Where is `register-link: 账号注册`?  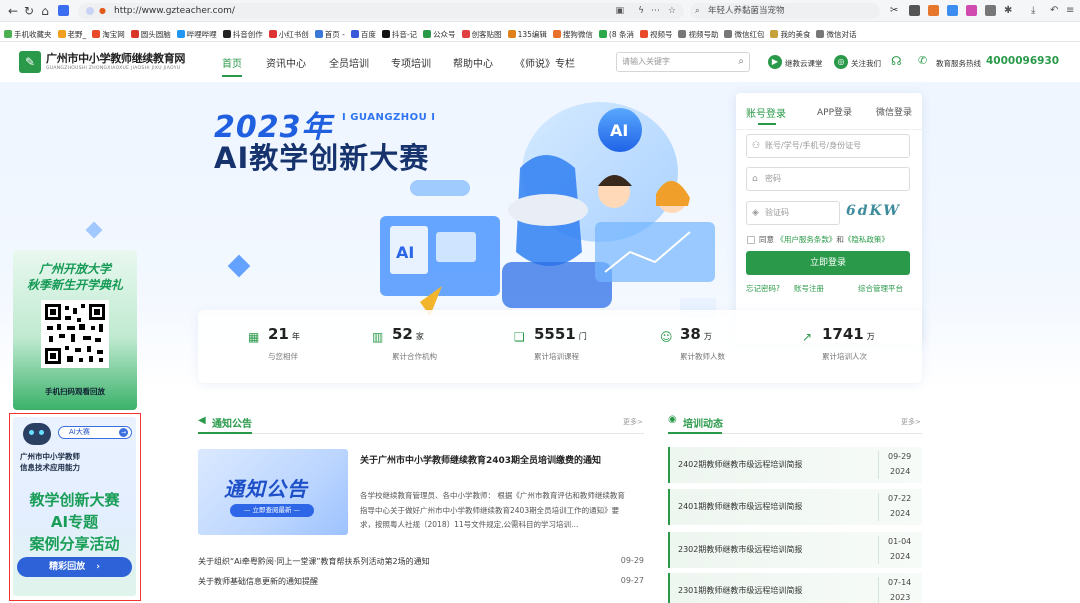
register-link: 账号注册 is located at coordinates (809, 288).